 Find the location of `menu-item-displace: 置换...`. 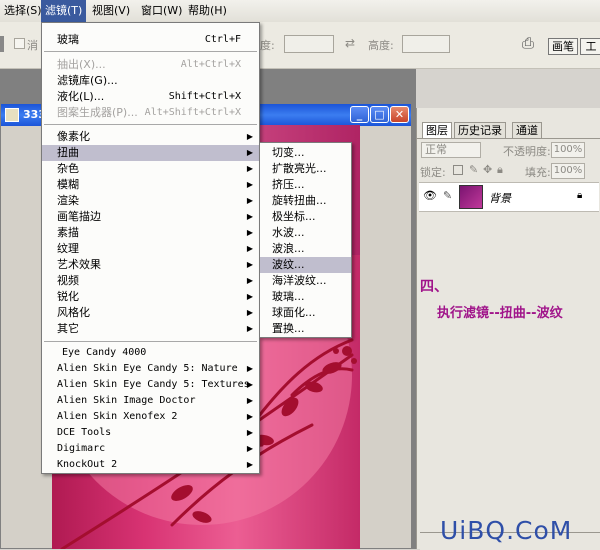

menu-item-displace: 置换... is located at coordinates (305, 329).